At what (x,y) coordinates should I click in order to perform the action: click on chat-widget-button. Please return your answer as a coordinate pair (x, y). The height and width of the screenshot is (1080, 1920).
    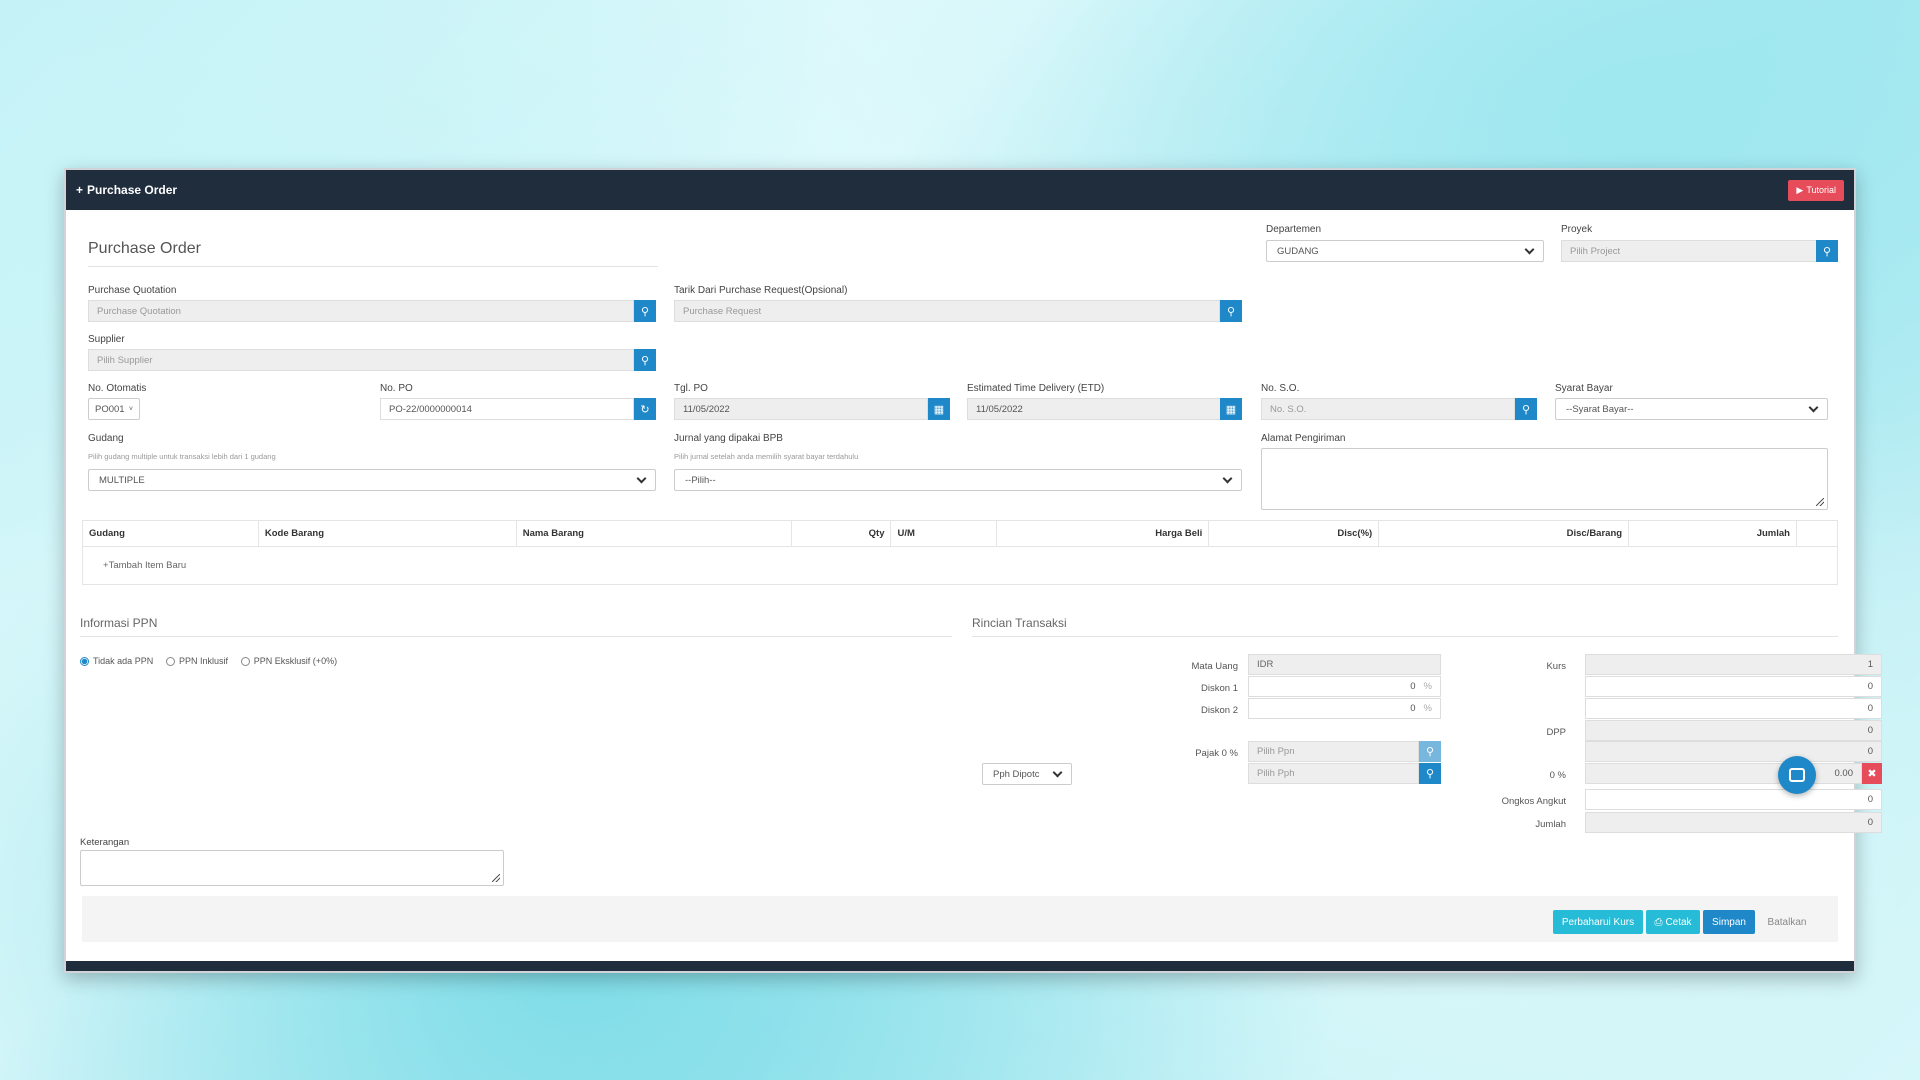
    Looking at the image, I should click on (1797, 775).